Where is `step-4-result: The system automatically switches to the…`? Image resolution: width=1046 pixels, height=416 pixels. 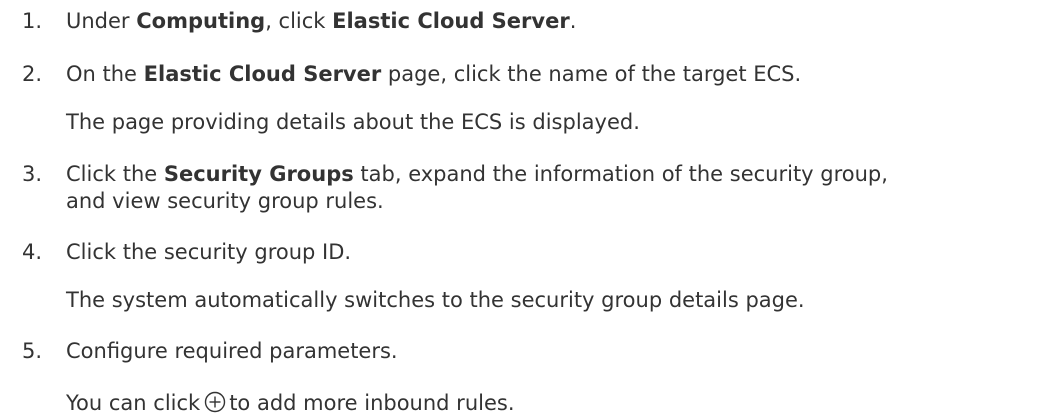
step-4-result: The system automatically switches to the… is located at coordinates (435, 300).